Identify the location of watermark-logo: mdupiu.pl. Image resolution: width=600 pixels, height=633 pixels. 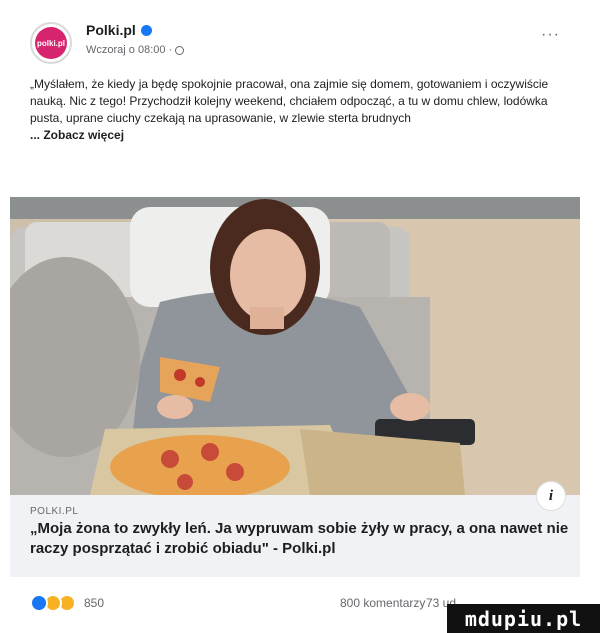
(523, 618).